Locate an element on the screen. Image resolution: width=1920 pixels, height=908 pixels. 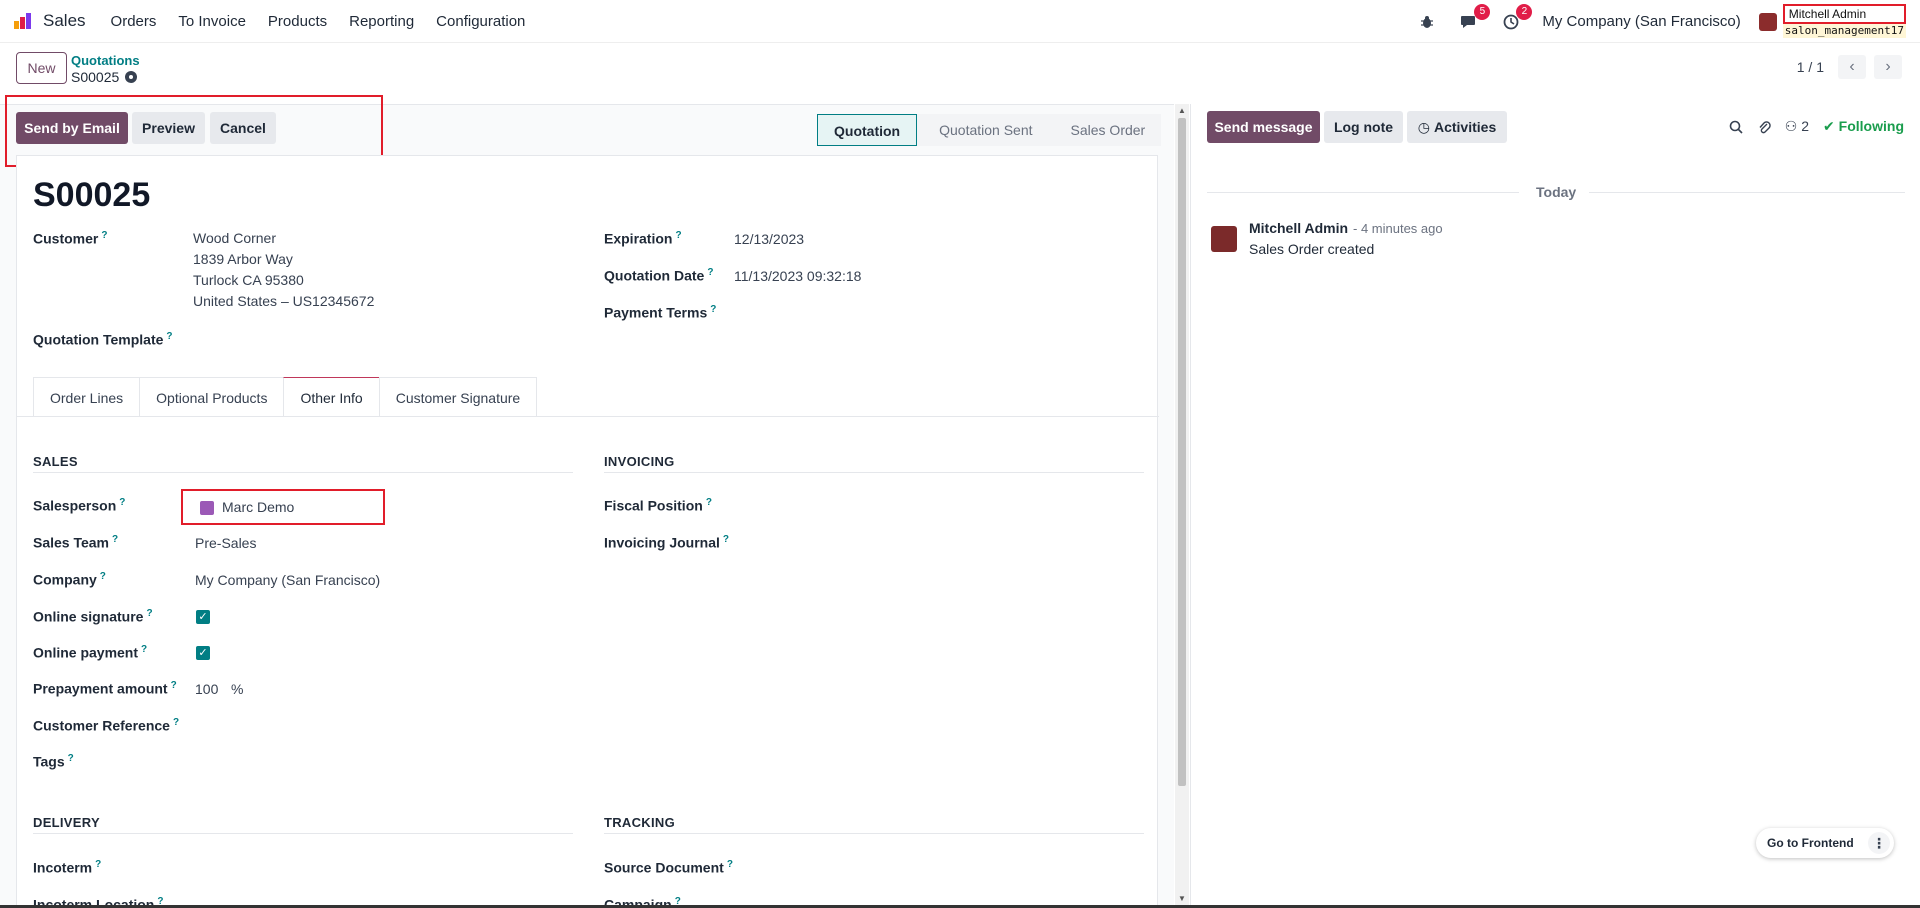
user-menu: Mitchell Admin salon_management17 is located at coordinates (1844, 20).